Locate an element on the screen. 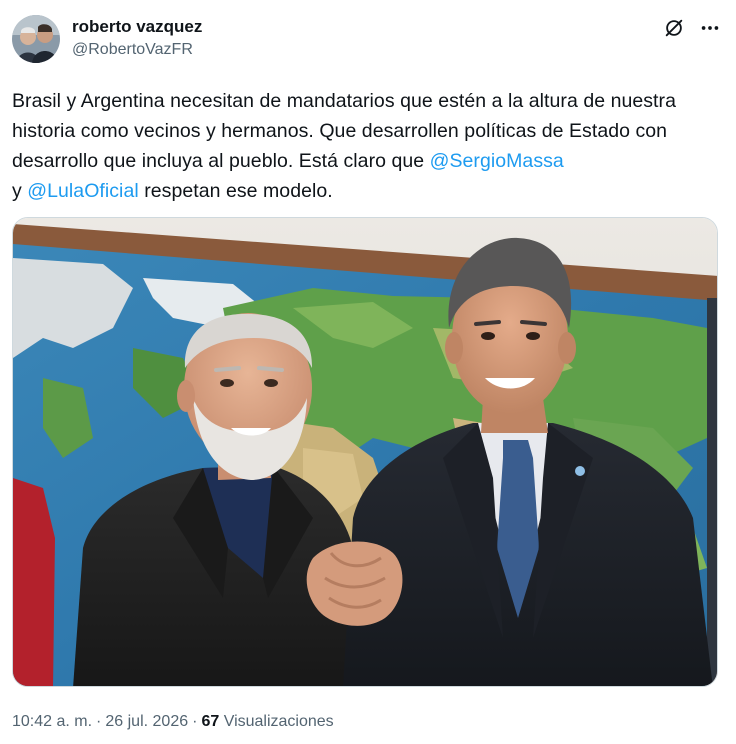 This screenshot has width=736, height=744. tweet-date: 26 jul. 2026 is located at coordinates (146, 721).